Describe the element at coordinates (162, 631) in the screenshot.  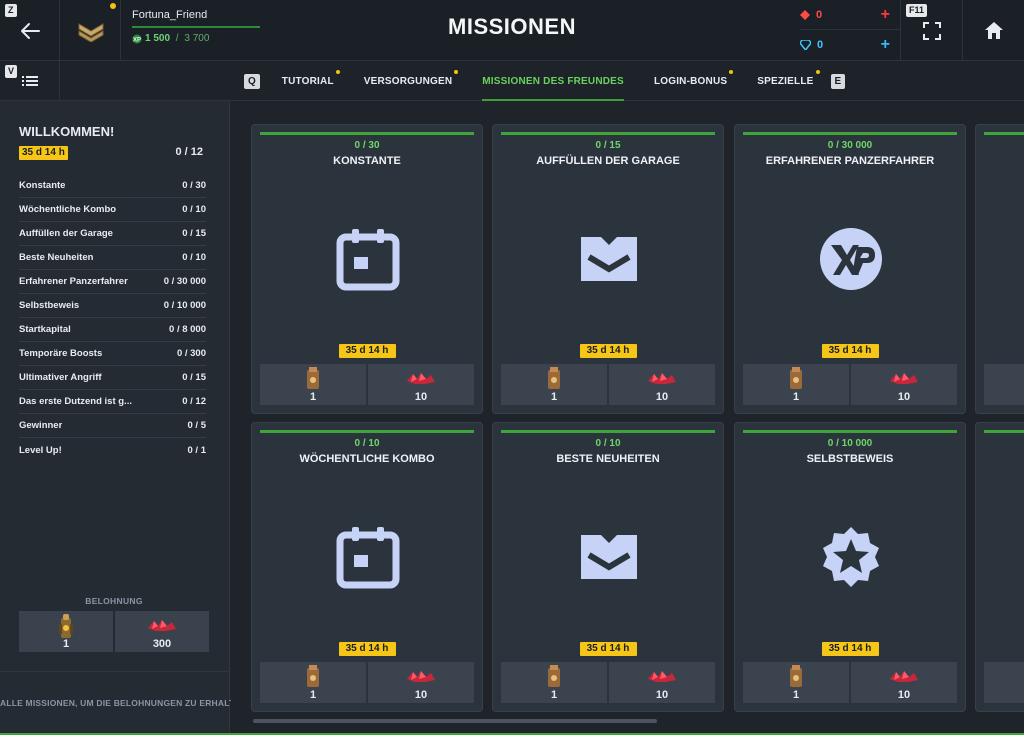
I see `reward-crystals-item: 300` at that location.